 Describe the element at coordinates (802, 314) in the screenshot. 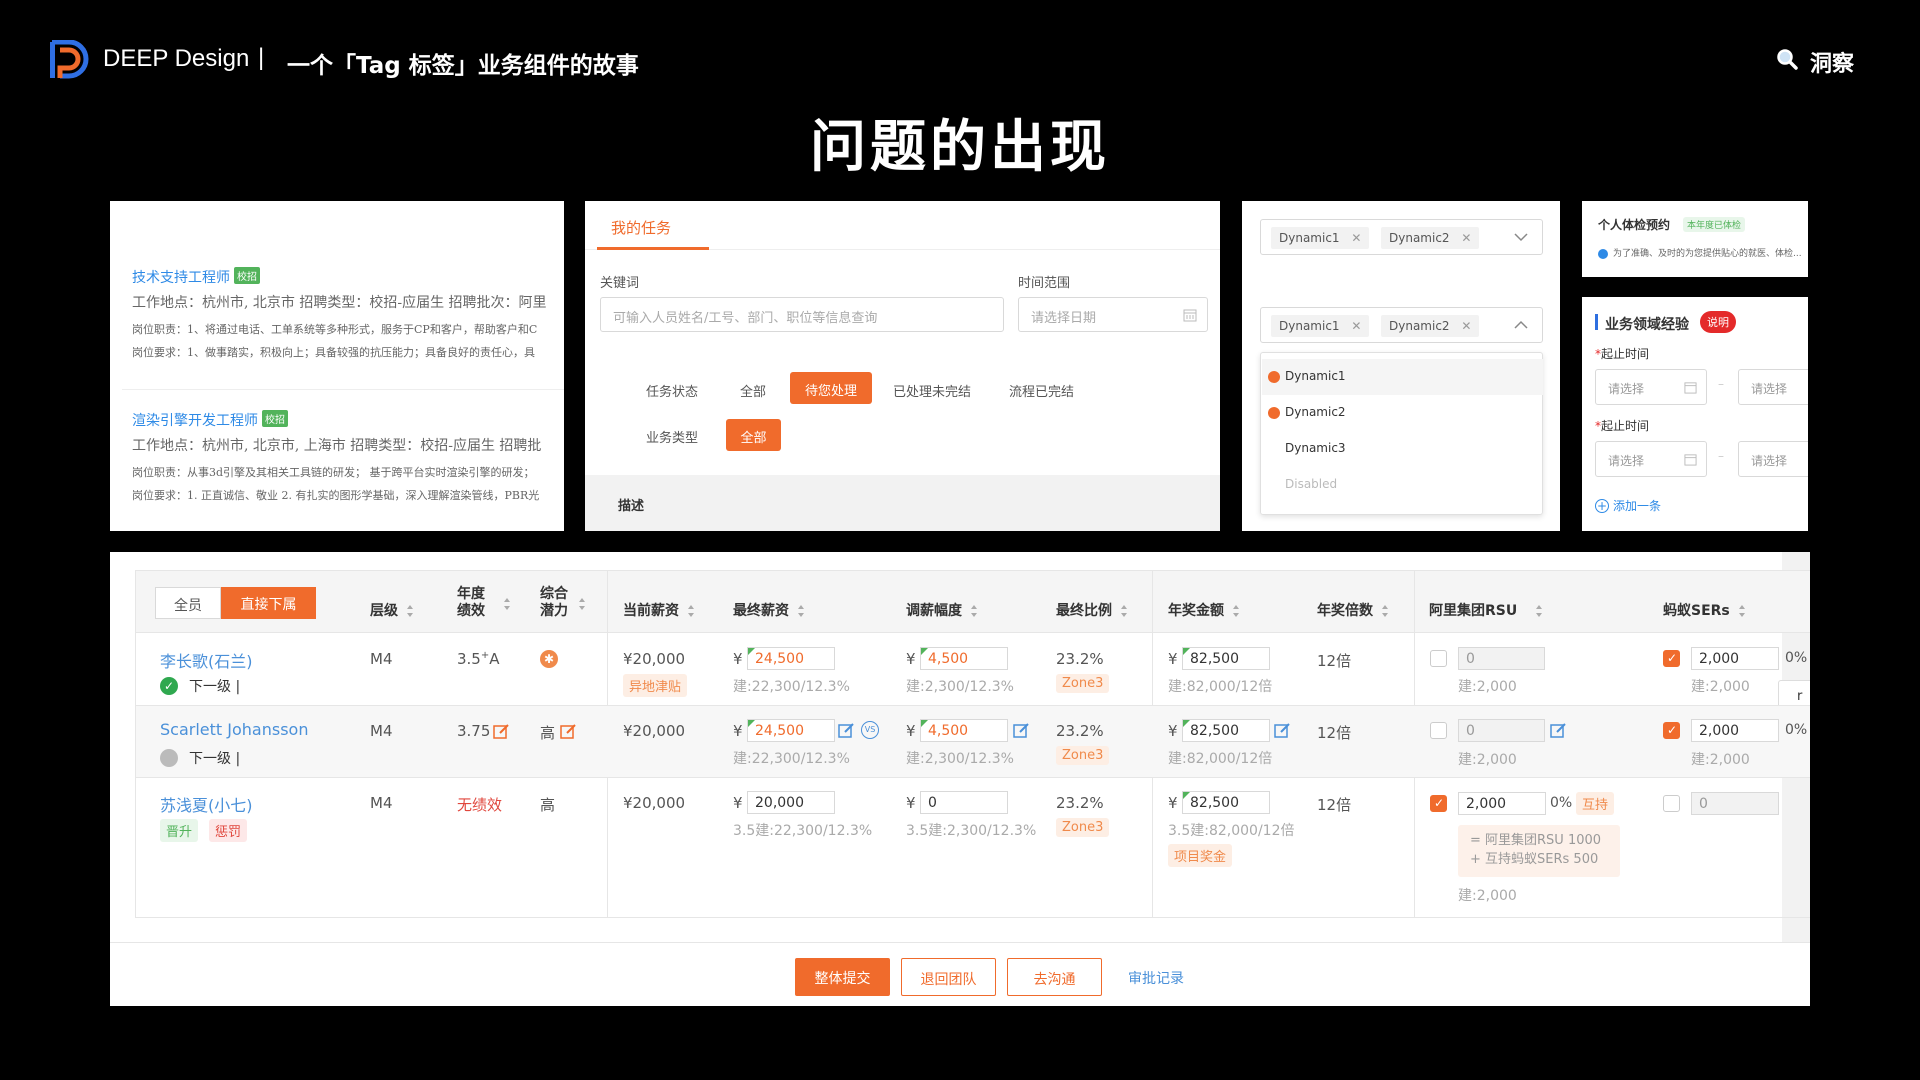

I see `keyword-input: 可输入人员姓名/工号、部门、职位等信息查询` at that location.